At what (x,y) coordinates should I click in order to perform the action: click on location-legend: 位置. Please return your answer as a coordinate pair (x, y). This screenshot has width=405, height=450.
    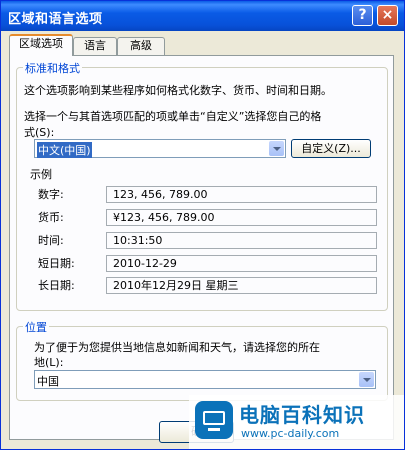
    Looking at the image, I should click on (36, 327).